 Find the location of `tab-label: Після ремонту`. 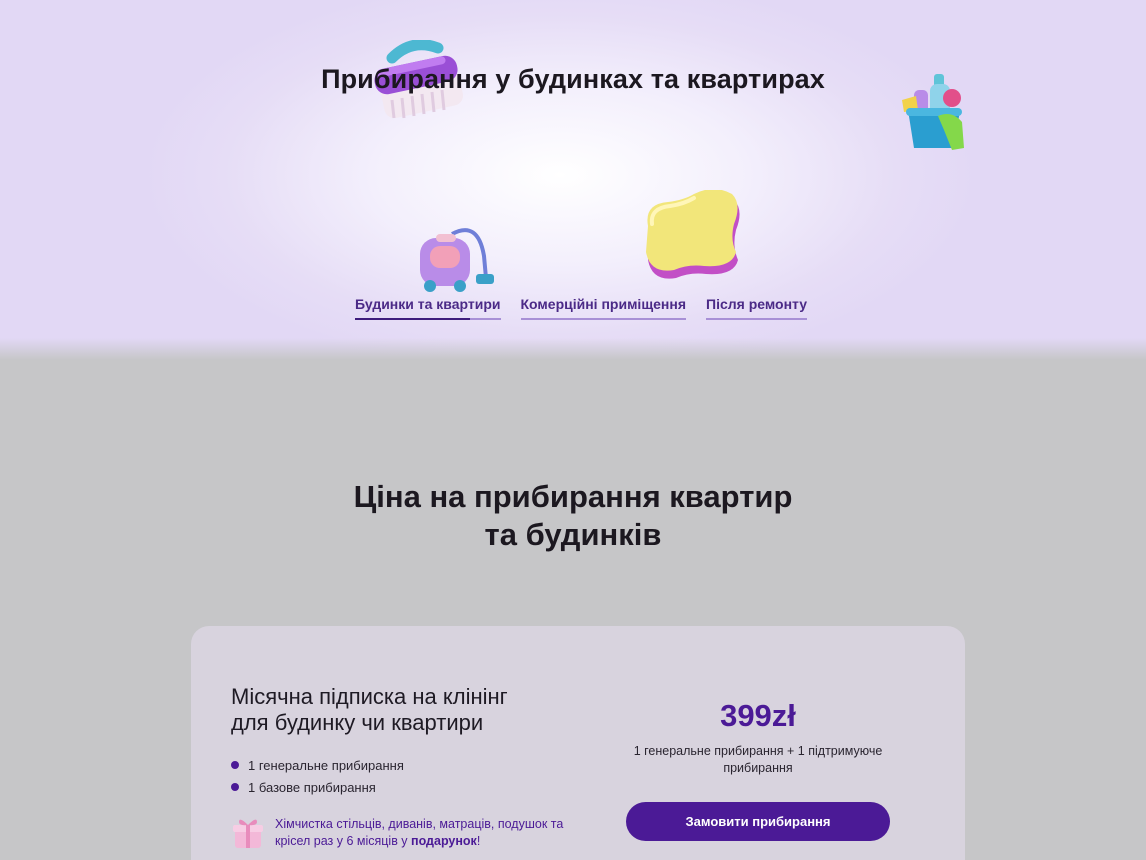

tab-label: Після ремонту is located at coordinates (757, 304).